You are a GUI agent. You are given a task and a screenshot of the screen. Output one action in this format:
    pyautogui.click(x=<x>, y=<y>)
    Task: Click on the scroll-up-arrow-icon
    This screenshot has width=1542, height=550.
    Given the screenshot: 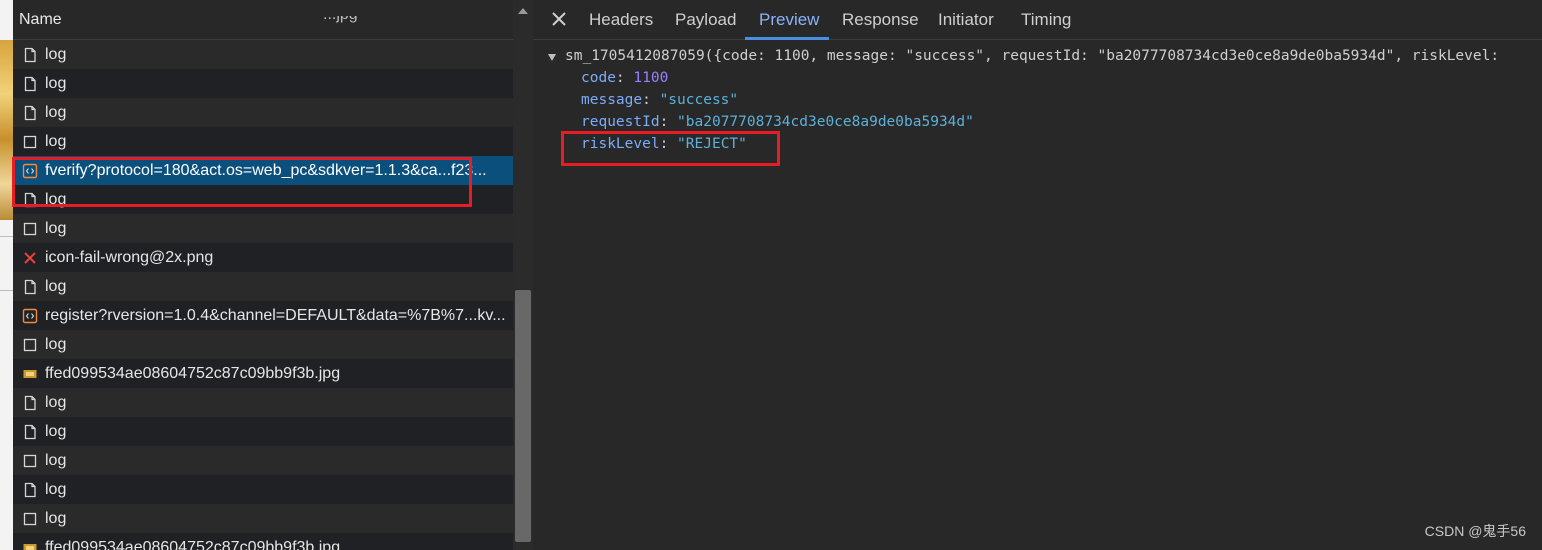 What is the action you would take?
    pyautogui.click(x=523, y=11)
    